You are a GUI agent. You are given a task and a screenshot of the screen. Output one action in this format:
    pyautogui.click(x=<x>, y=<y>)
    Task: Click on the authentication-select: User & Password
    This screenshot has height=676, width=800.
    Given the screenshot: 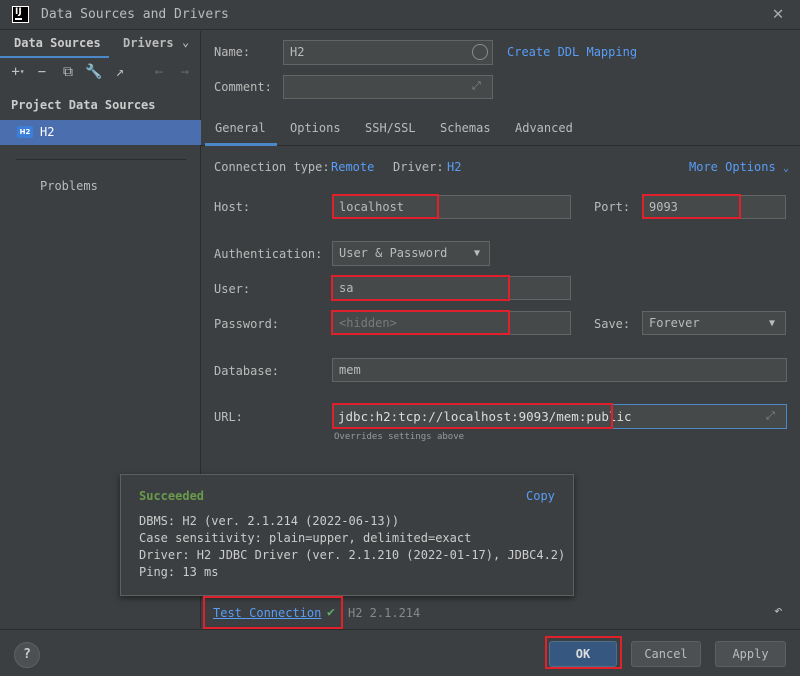 What is the action you would take?
    pyautogui.click(x=411, y=253)
    